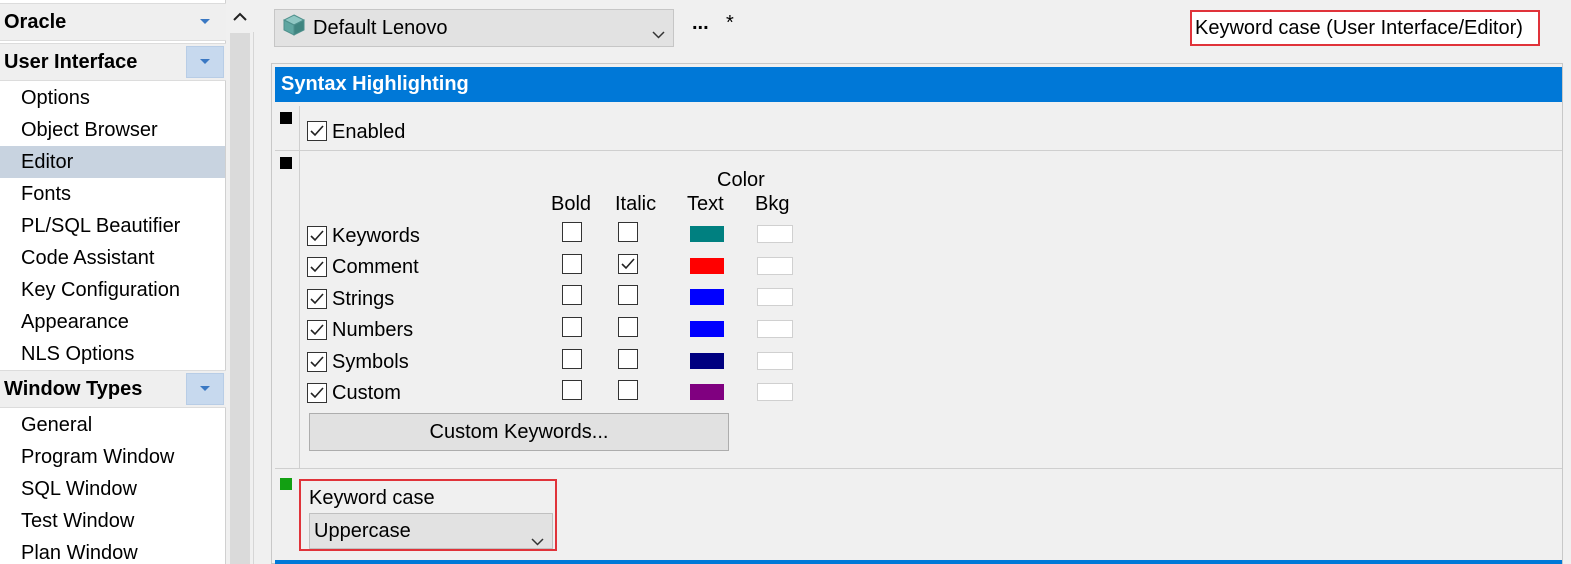 Image resolution: width=1571 pixels, height=564 pixels. I want to click on keywords-bold-checkbox, so click(572, 232).